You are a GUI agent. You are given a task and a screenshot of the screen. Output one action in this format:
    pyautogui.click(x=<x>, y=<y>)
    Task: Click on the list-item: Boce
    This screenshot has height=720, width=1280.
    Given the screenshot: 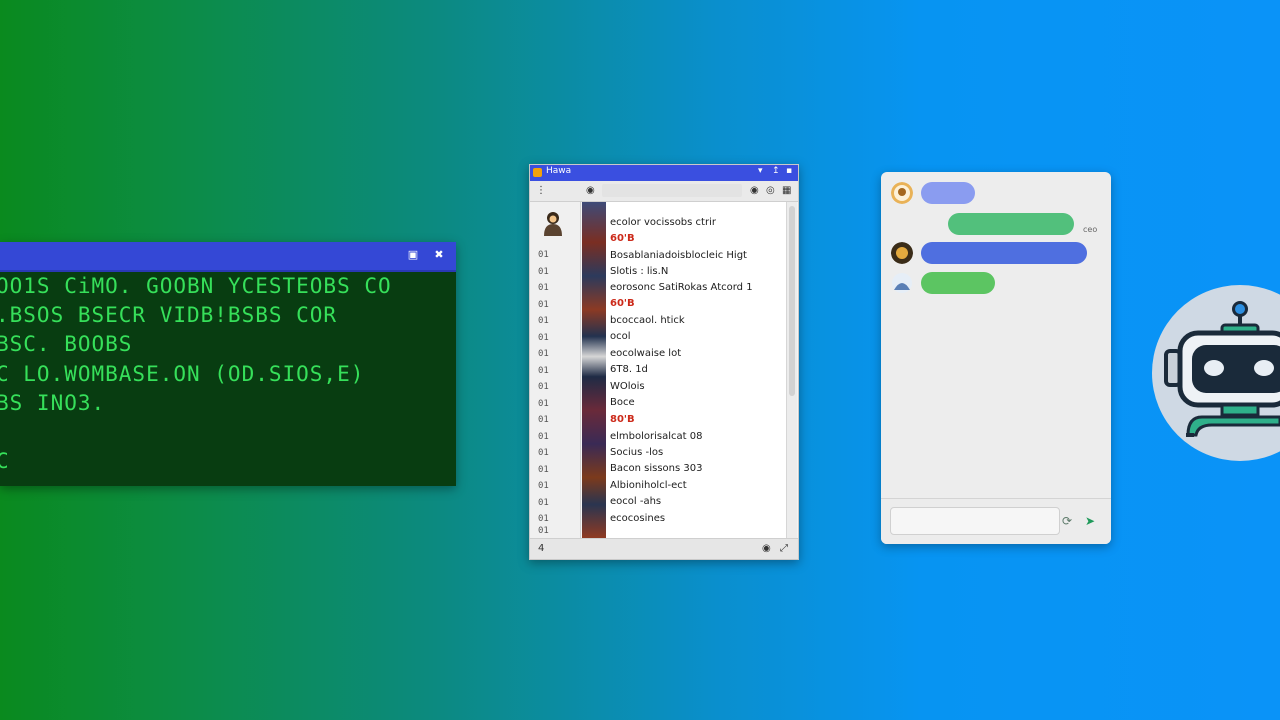 What is the action you would take?
    pyautogui.click(x=622, y=402)
    